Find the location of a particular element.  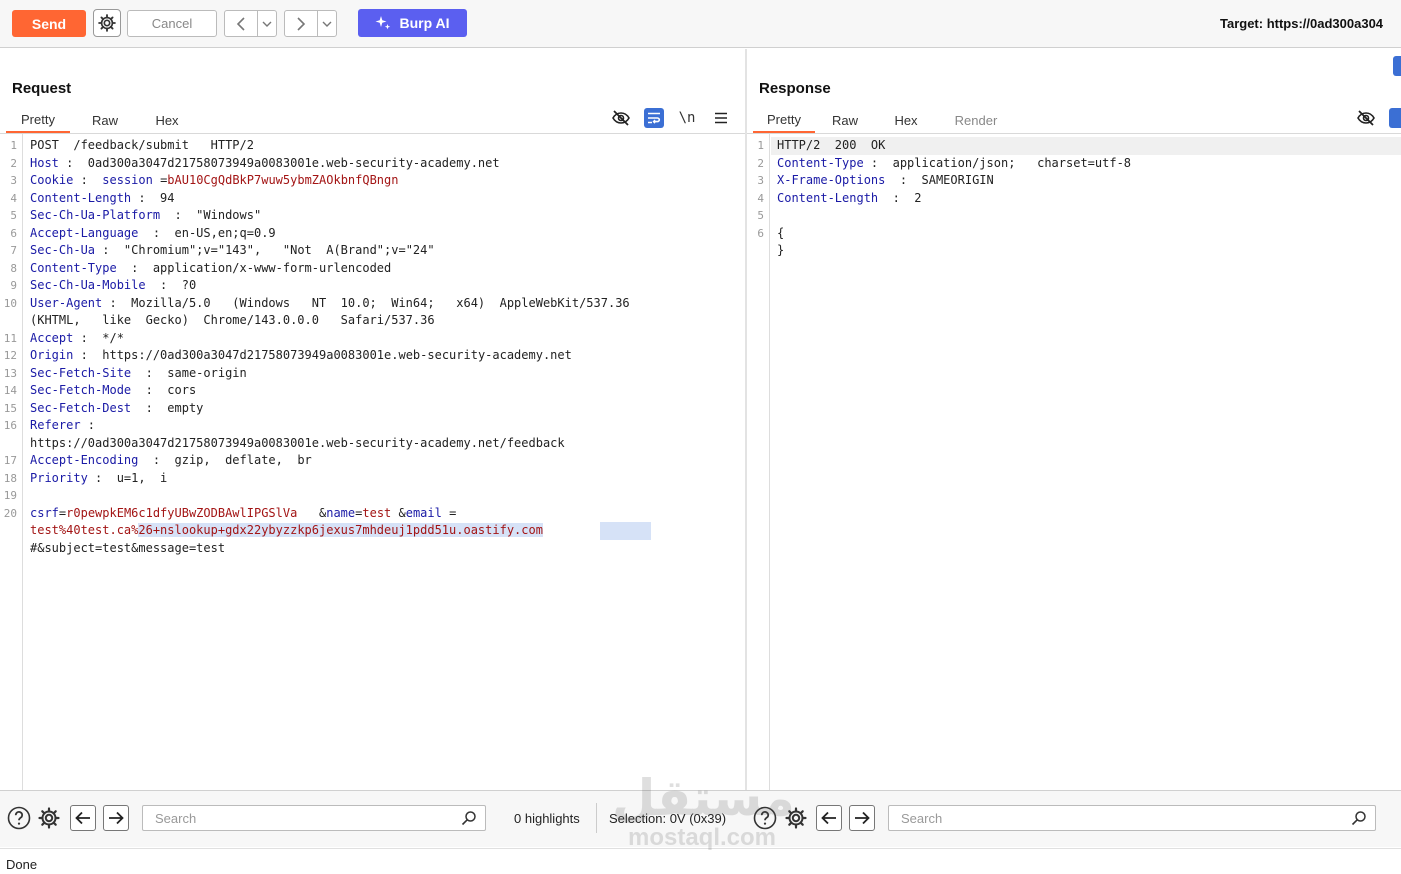

search-next-button is located at coordinates (116, 818).